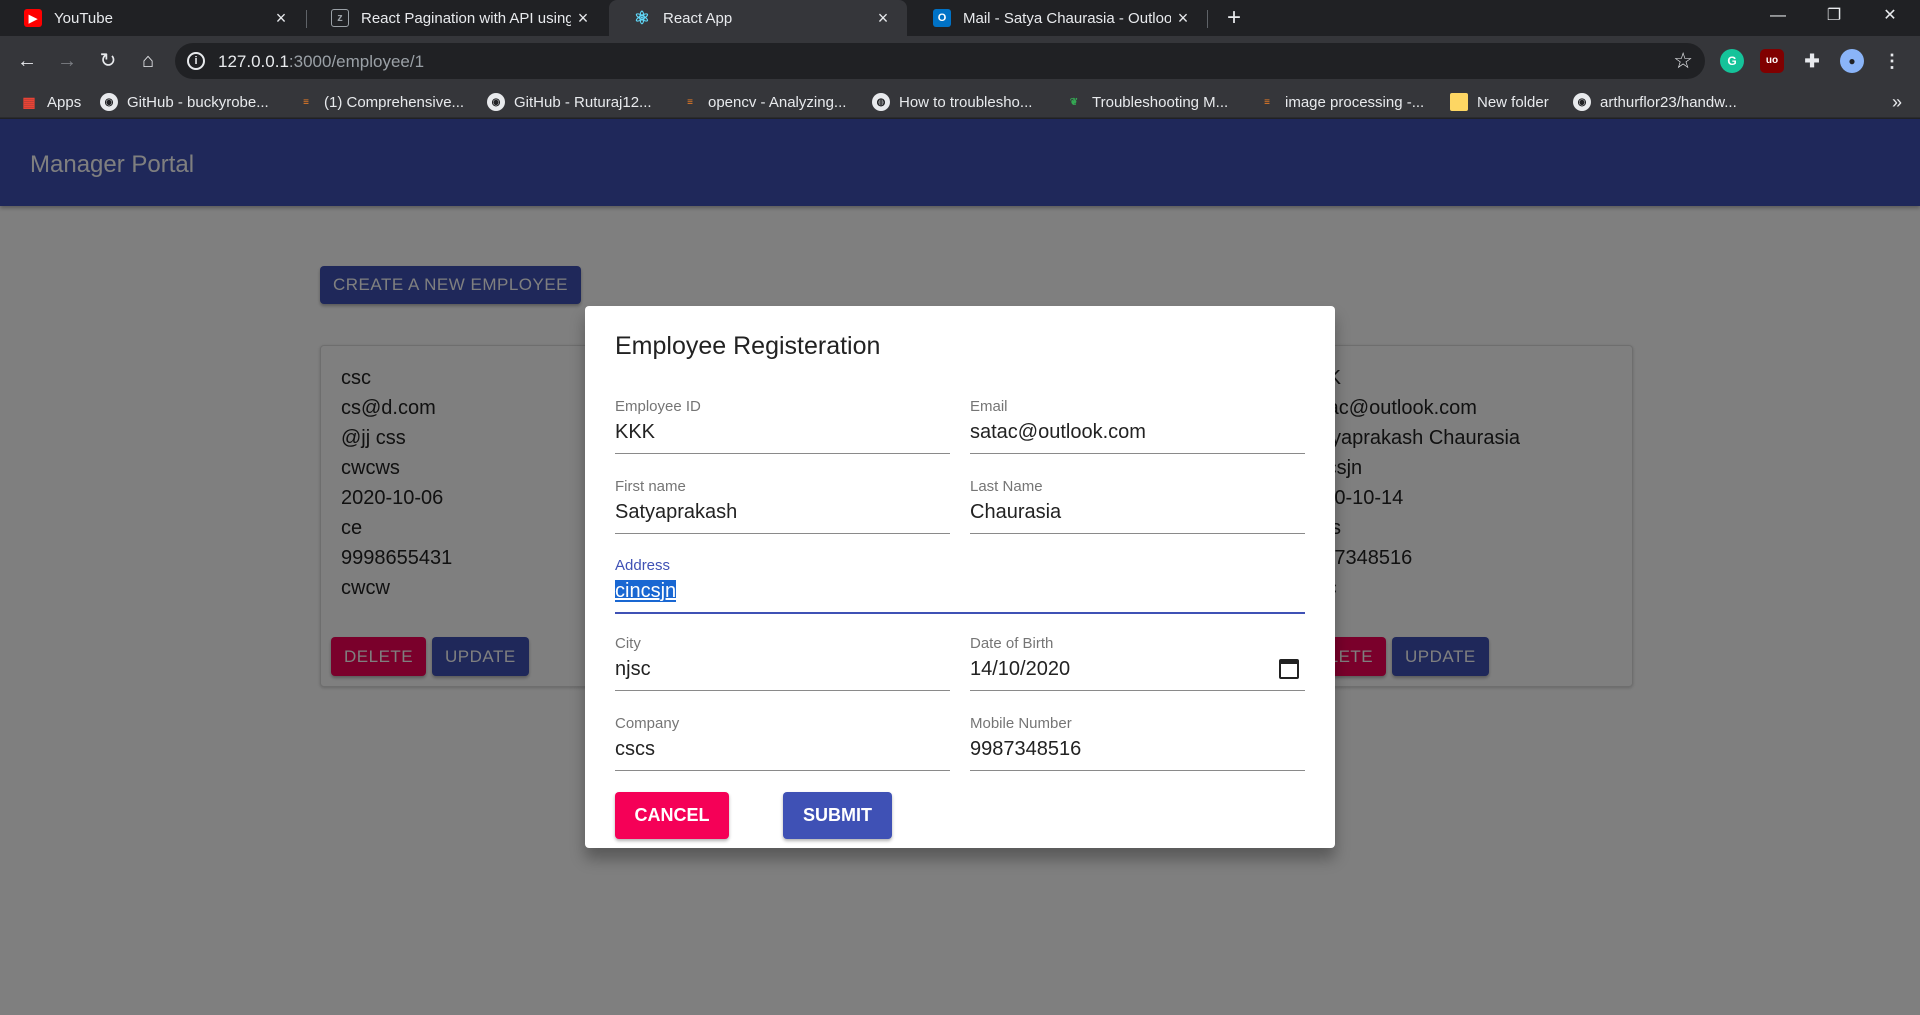  What do you see at coordinates (748, 346) in the screenshot?
I see `dialog-title: Employee Registeration` at bounding box center [748, 346].